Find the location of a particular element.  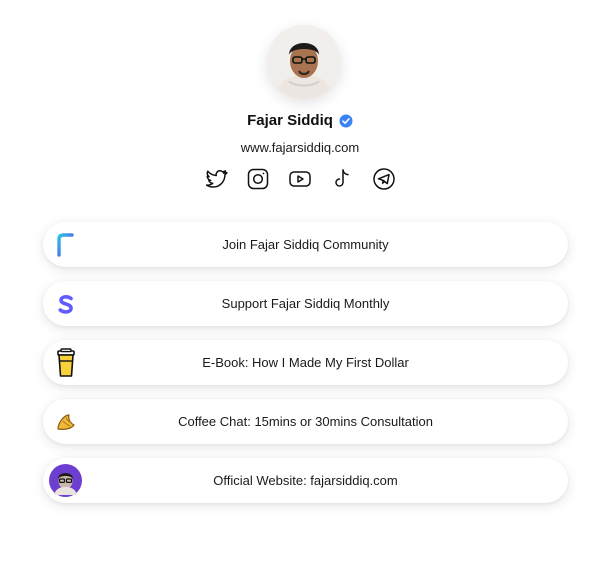

croissant-icon is located at coordinates (65, 421).